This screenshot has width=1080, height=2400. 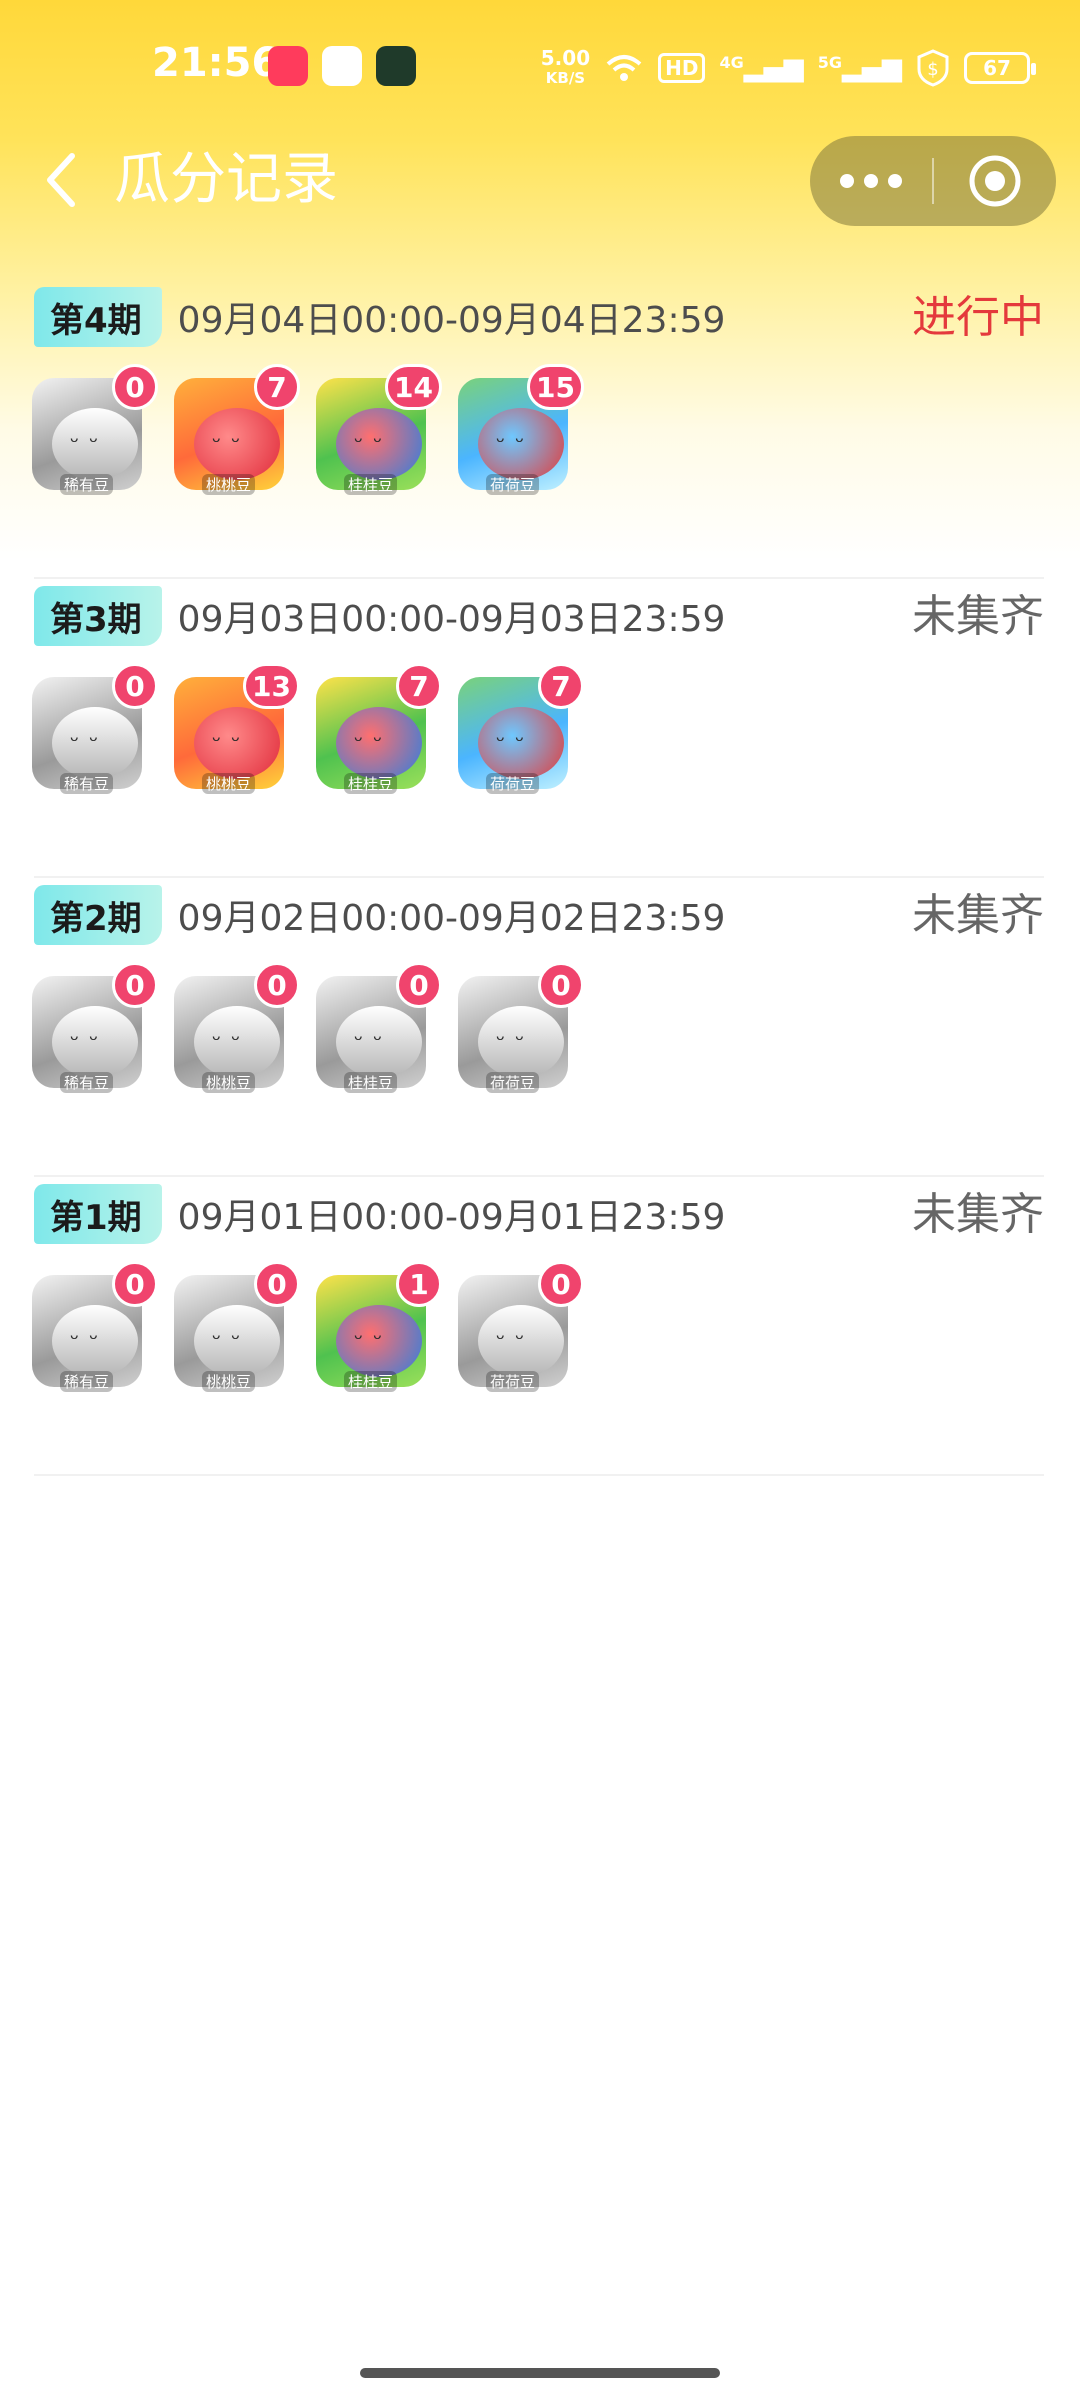 I want to click on count-badge: 13, so click(x=271, y=686).